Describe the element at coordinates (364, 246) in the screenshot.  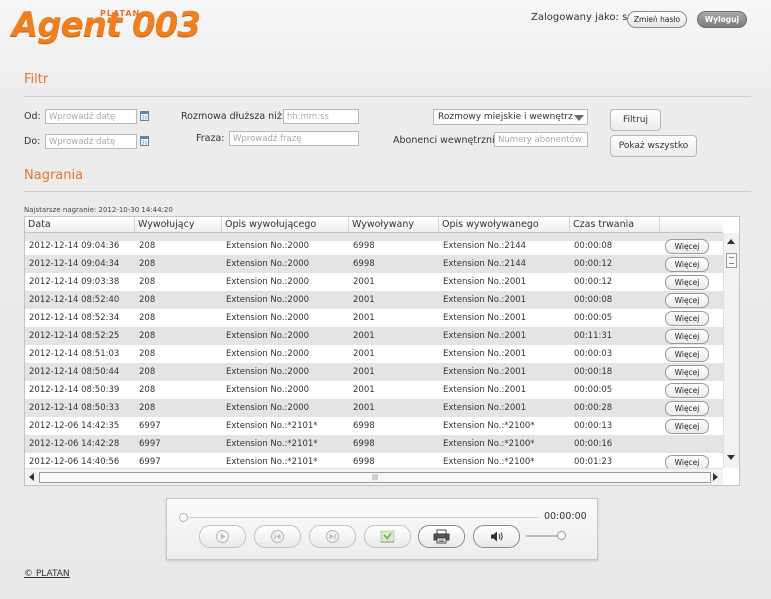
I see `cell-callee: 6998` at that location.